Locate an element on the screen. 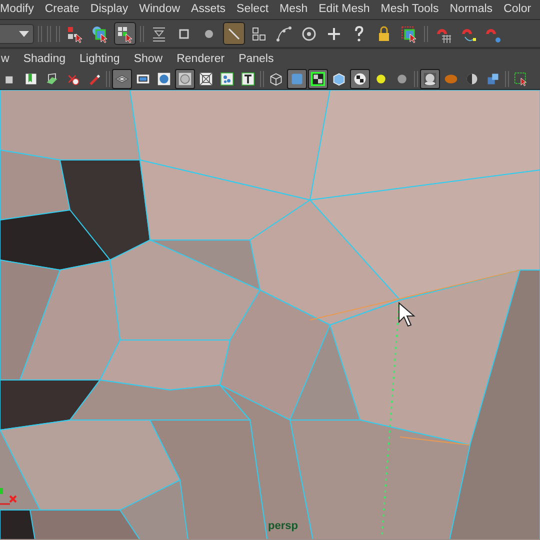  image-plane-icon is located at coordinates (52, 79).